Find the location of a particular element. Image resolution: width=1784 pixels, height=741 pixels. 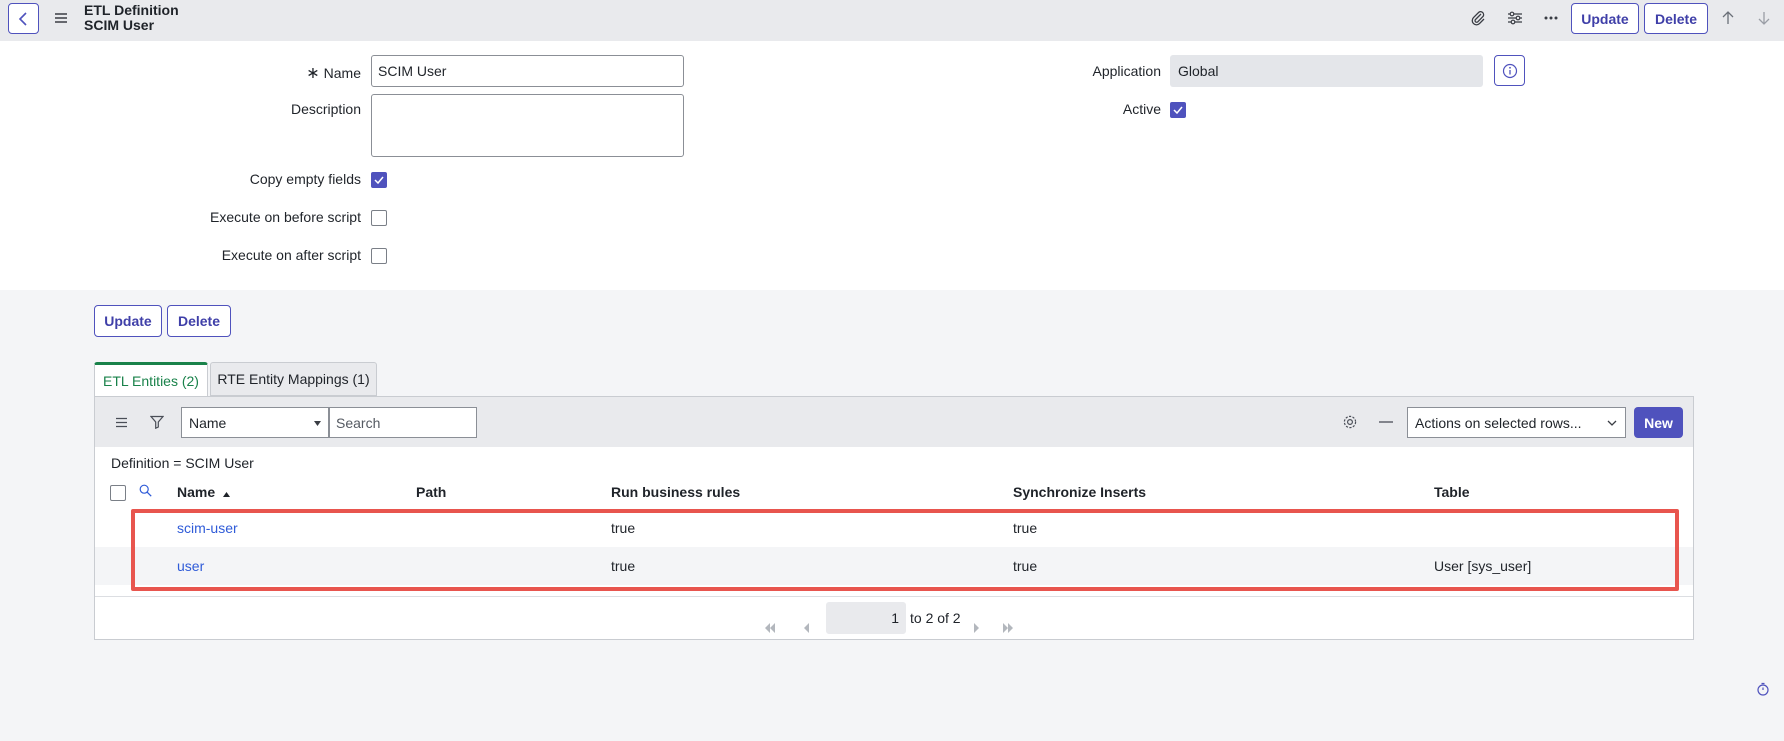

list-toolbar: Name Actions on selected rows... New is located at coordinates (894, 422).